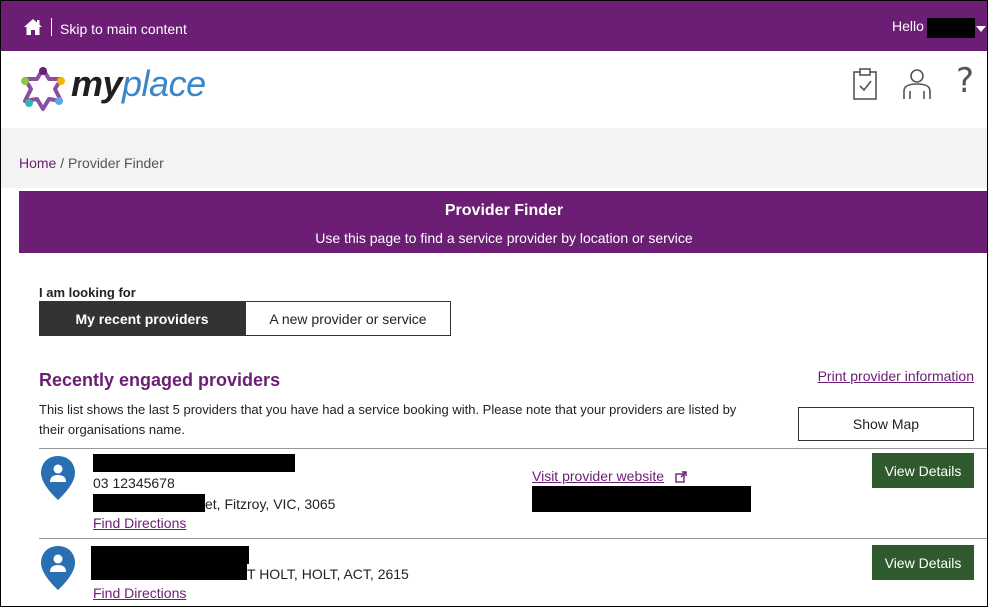 This screenshot has height=607, width=988. What do you see at coordinates (37, 163) in the screenshot?
I see `breadcrumb-home-link: Home` at bounding box center [37, 163].